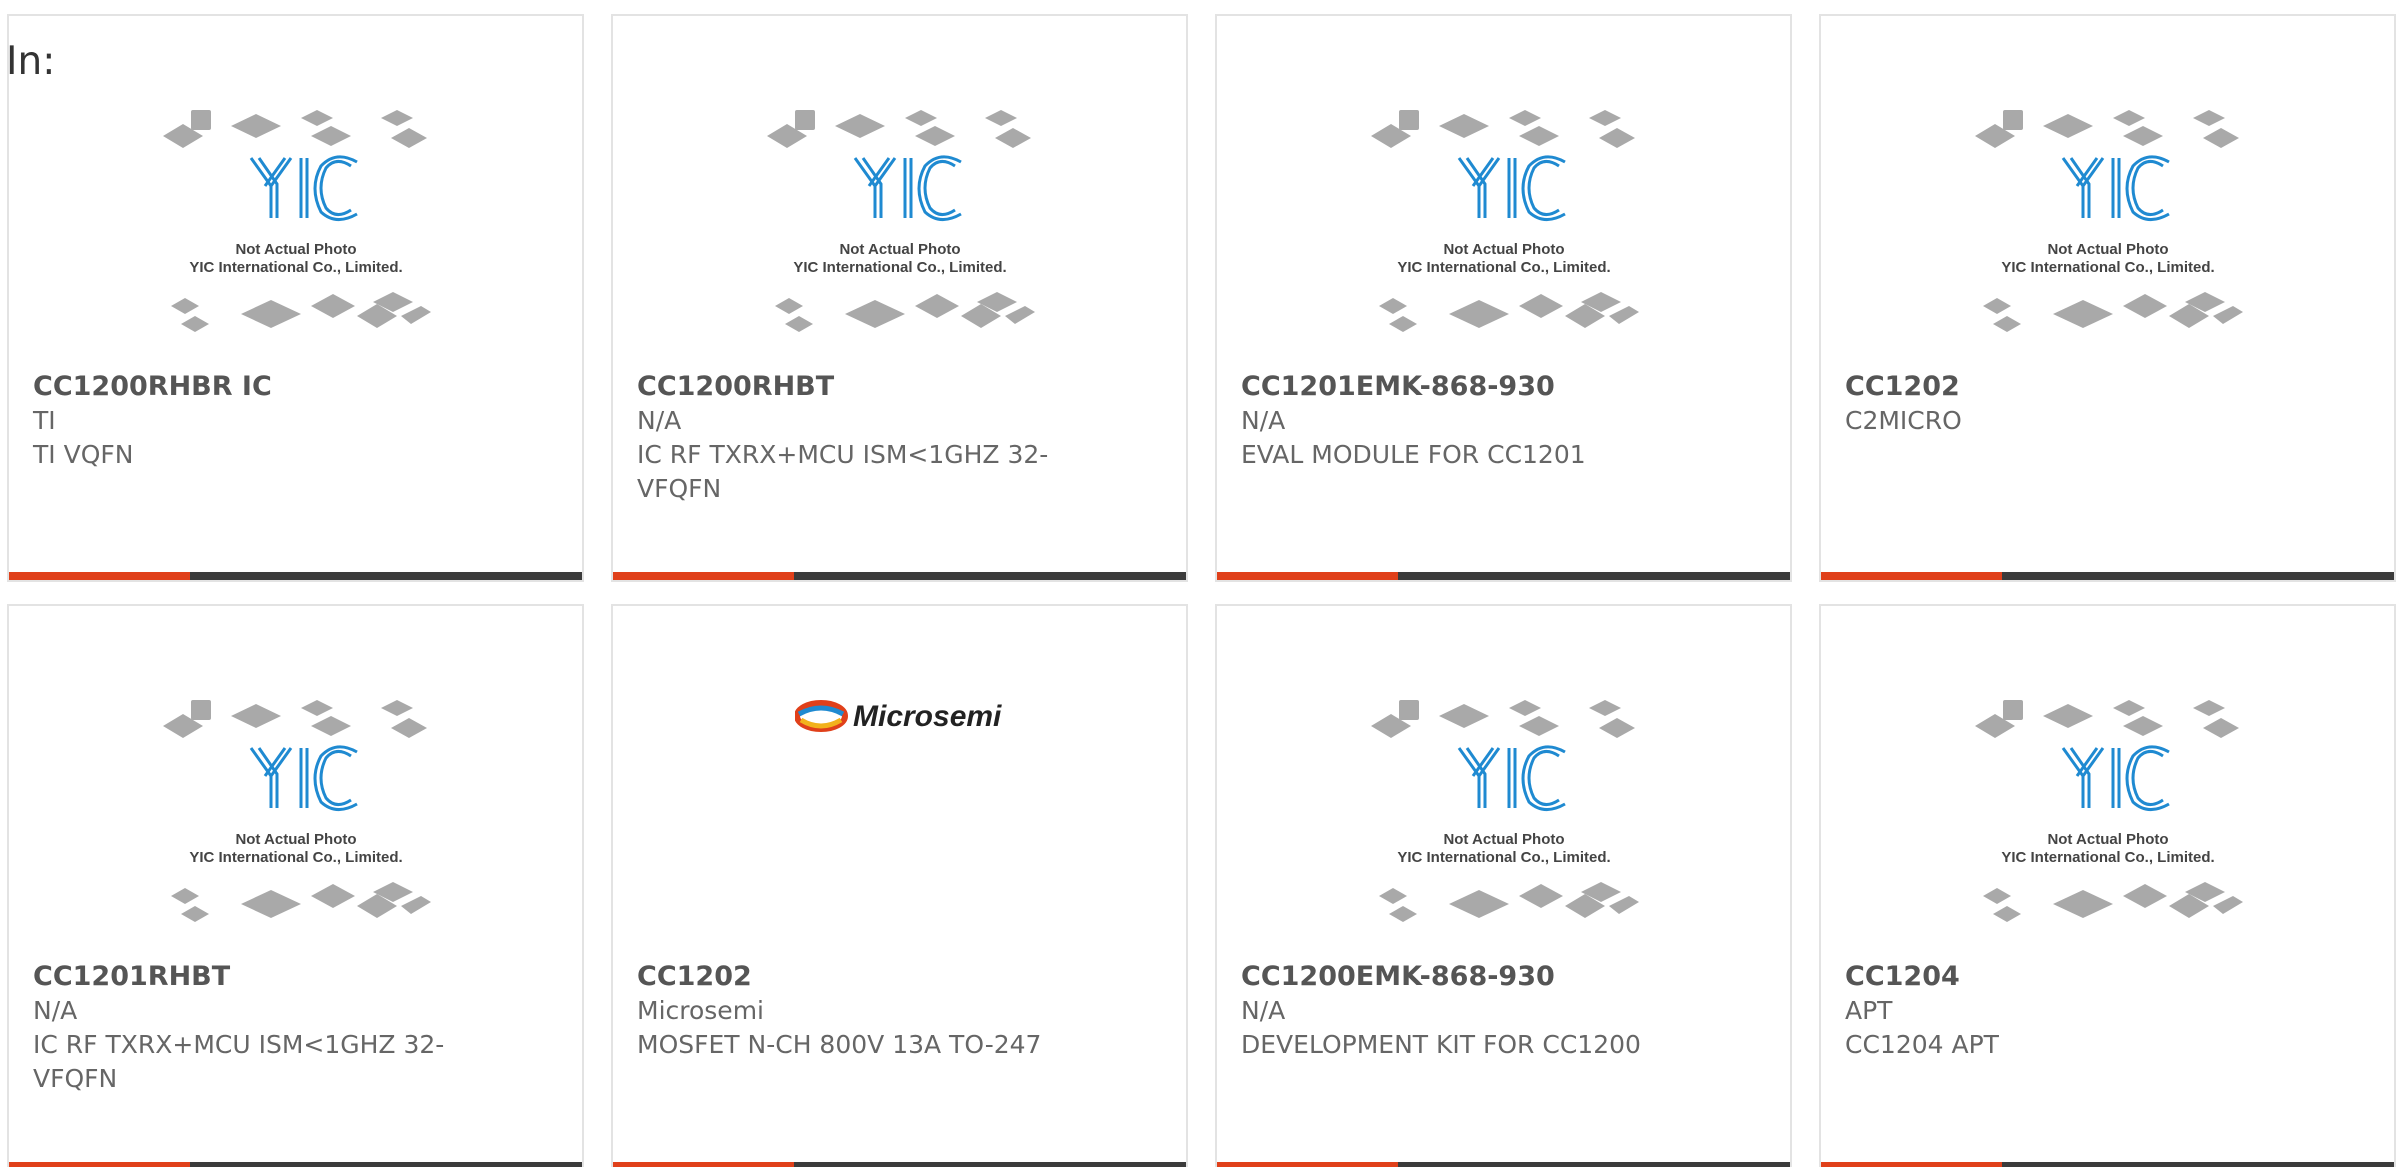 Image resolution: width=2400 pixels, height=1167 pixels. I want to click on product-description: DEVELOPMENT KIT FOR CC1200, so click(1441, 1044).